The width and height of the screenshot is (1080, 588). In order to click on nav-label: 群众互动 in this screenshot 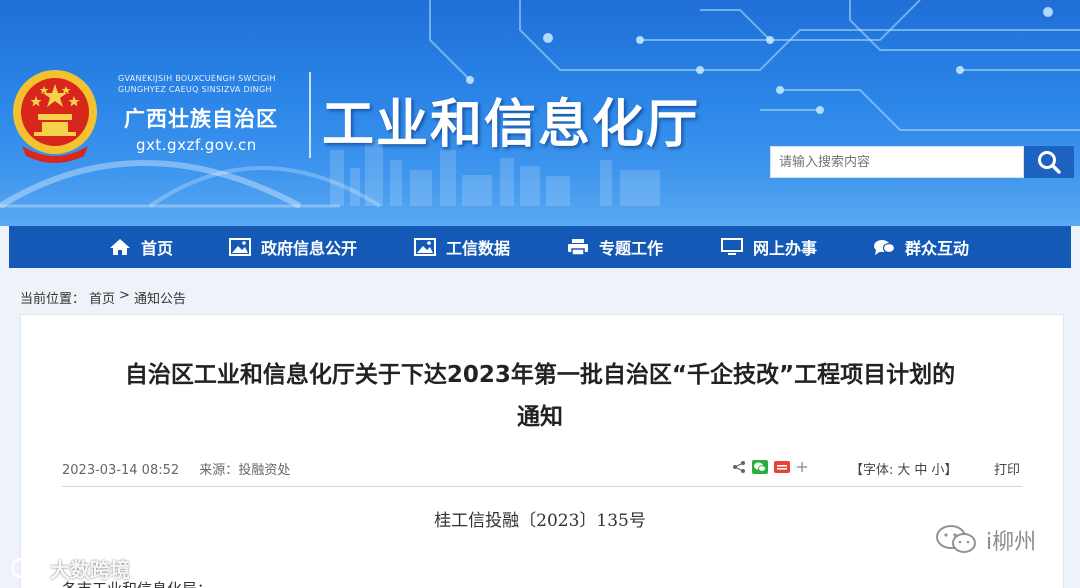, I will do `click(937, 248)`.